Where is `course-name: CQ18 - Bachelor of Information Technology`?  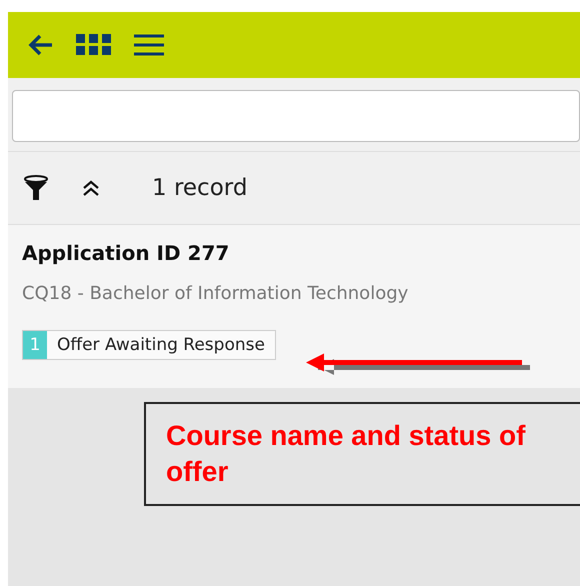 course-name: CQ18 - Bachelor of Information Technology is located at coordinates (216, 293).